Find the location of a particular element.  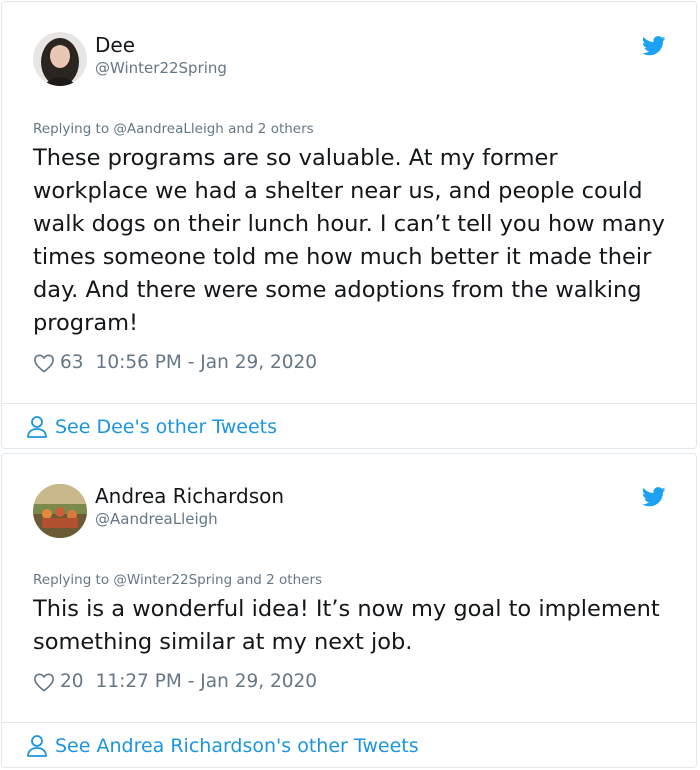

like-count: 63 is located at coordinates (72, 362).